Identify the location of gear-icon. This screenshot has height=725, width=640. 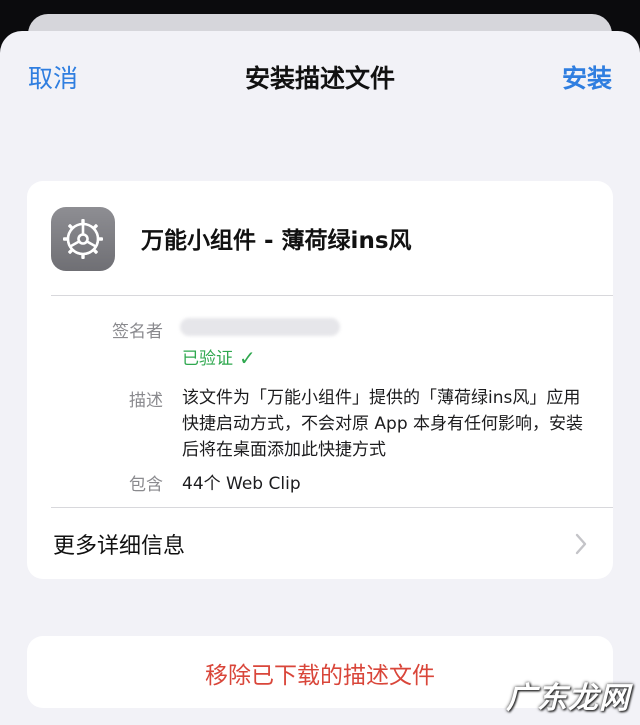
(83, 239).